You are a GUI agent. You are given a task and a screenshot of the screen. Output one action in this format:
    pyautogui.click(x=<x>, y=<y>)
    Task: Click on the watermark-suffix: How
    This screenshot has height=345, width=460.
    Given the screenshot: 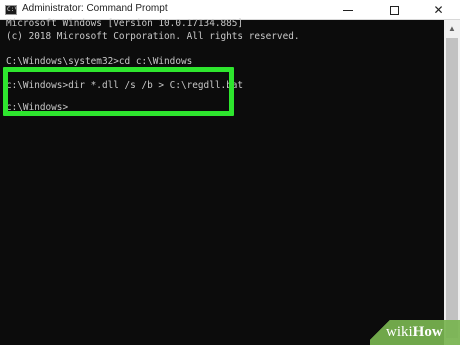 What is the action you would take?
    pyautogui.click(x=427, y=332)
    